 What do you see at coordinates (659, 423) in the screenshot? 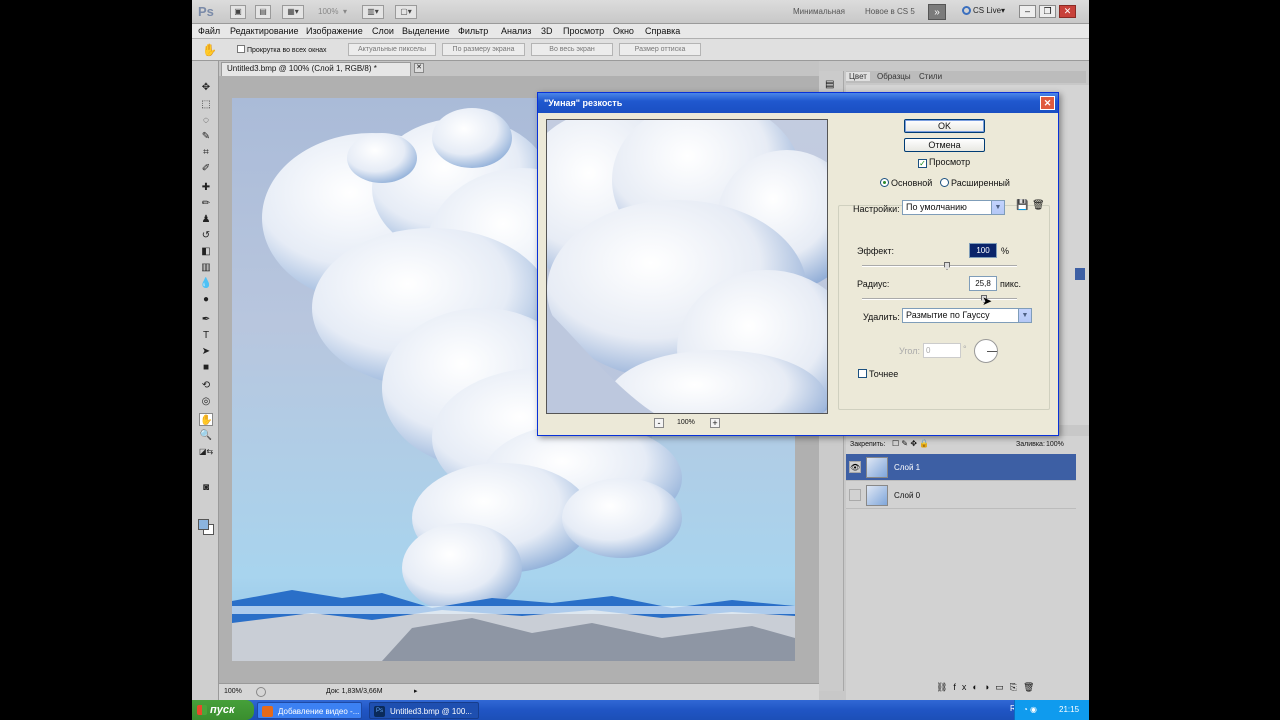
I see `zoom-out-button: -` at bounding box center [659, 423].